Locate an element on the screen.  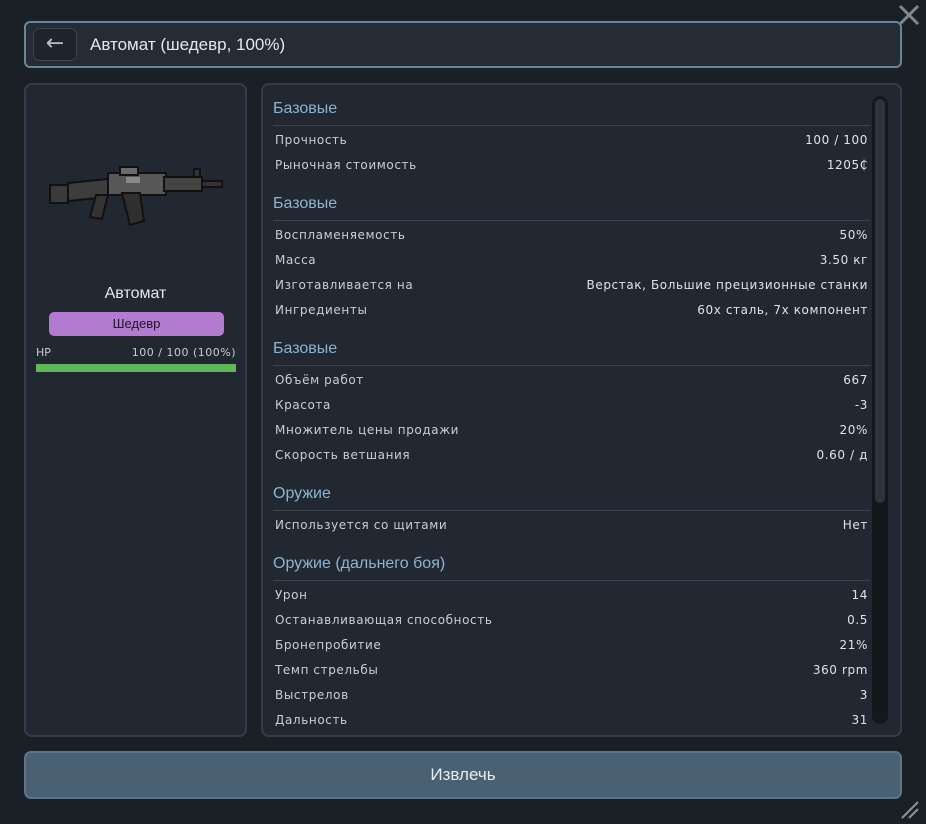
section-title: Оружие is located at coordinates (571, 496).